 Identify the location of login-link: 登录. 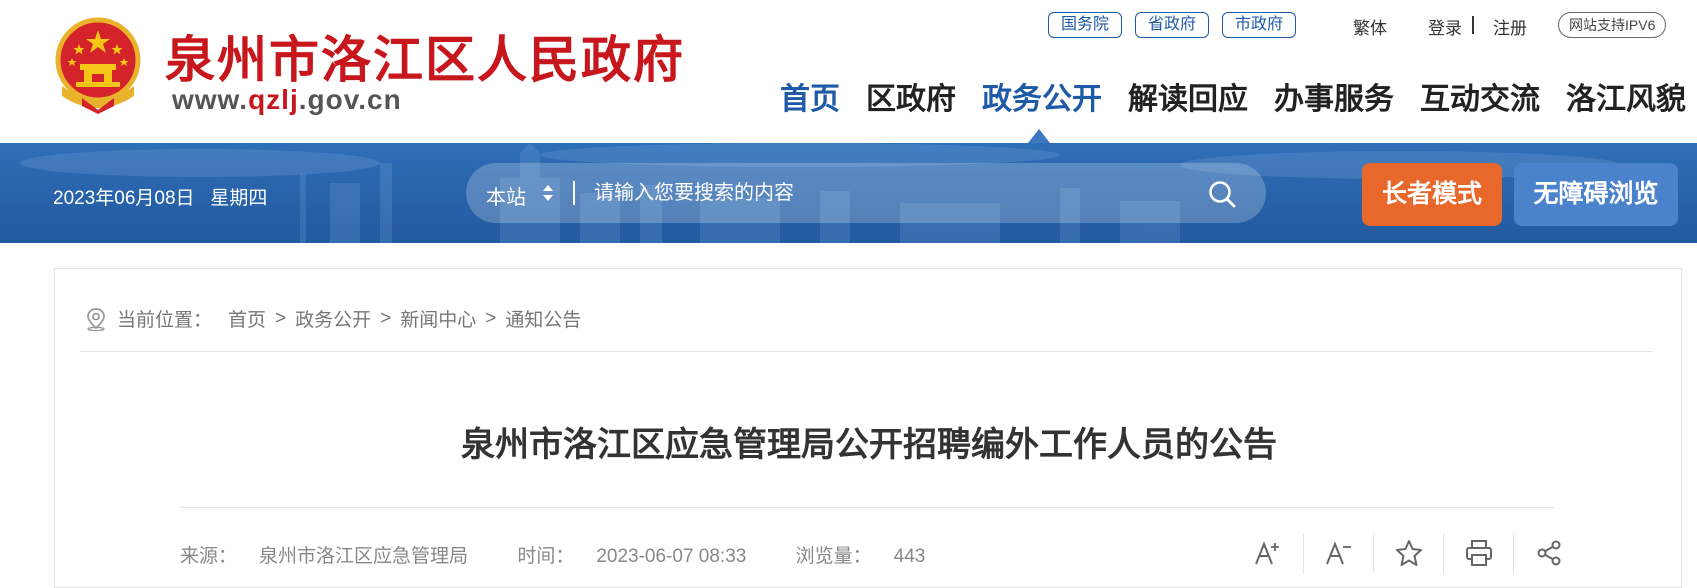
(1445, 26).